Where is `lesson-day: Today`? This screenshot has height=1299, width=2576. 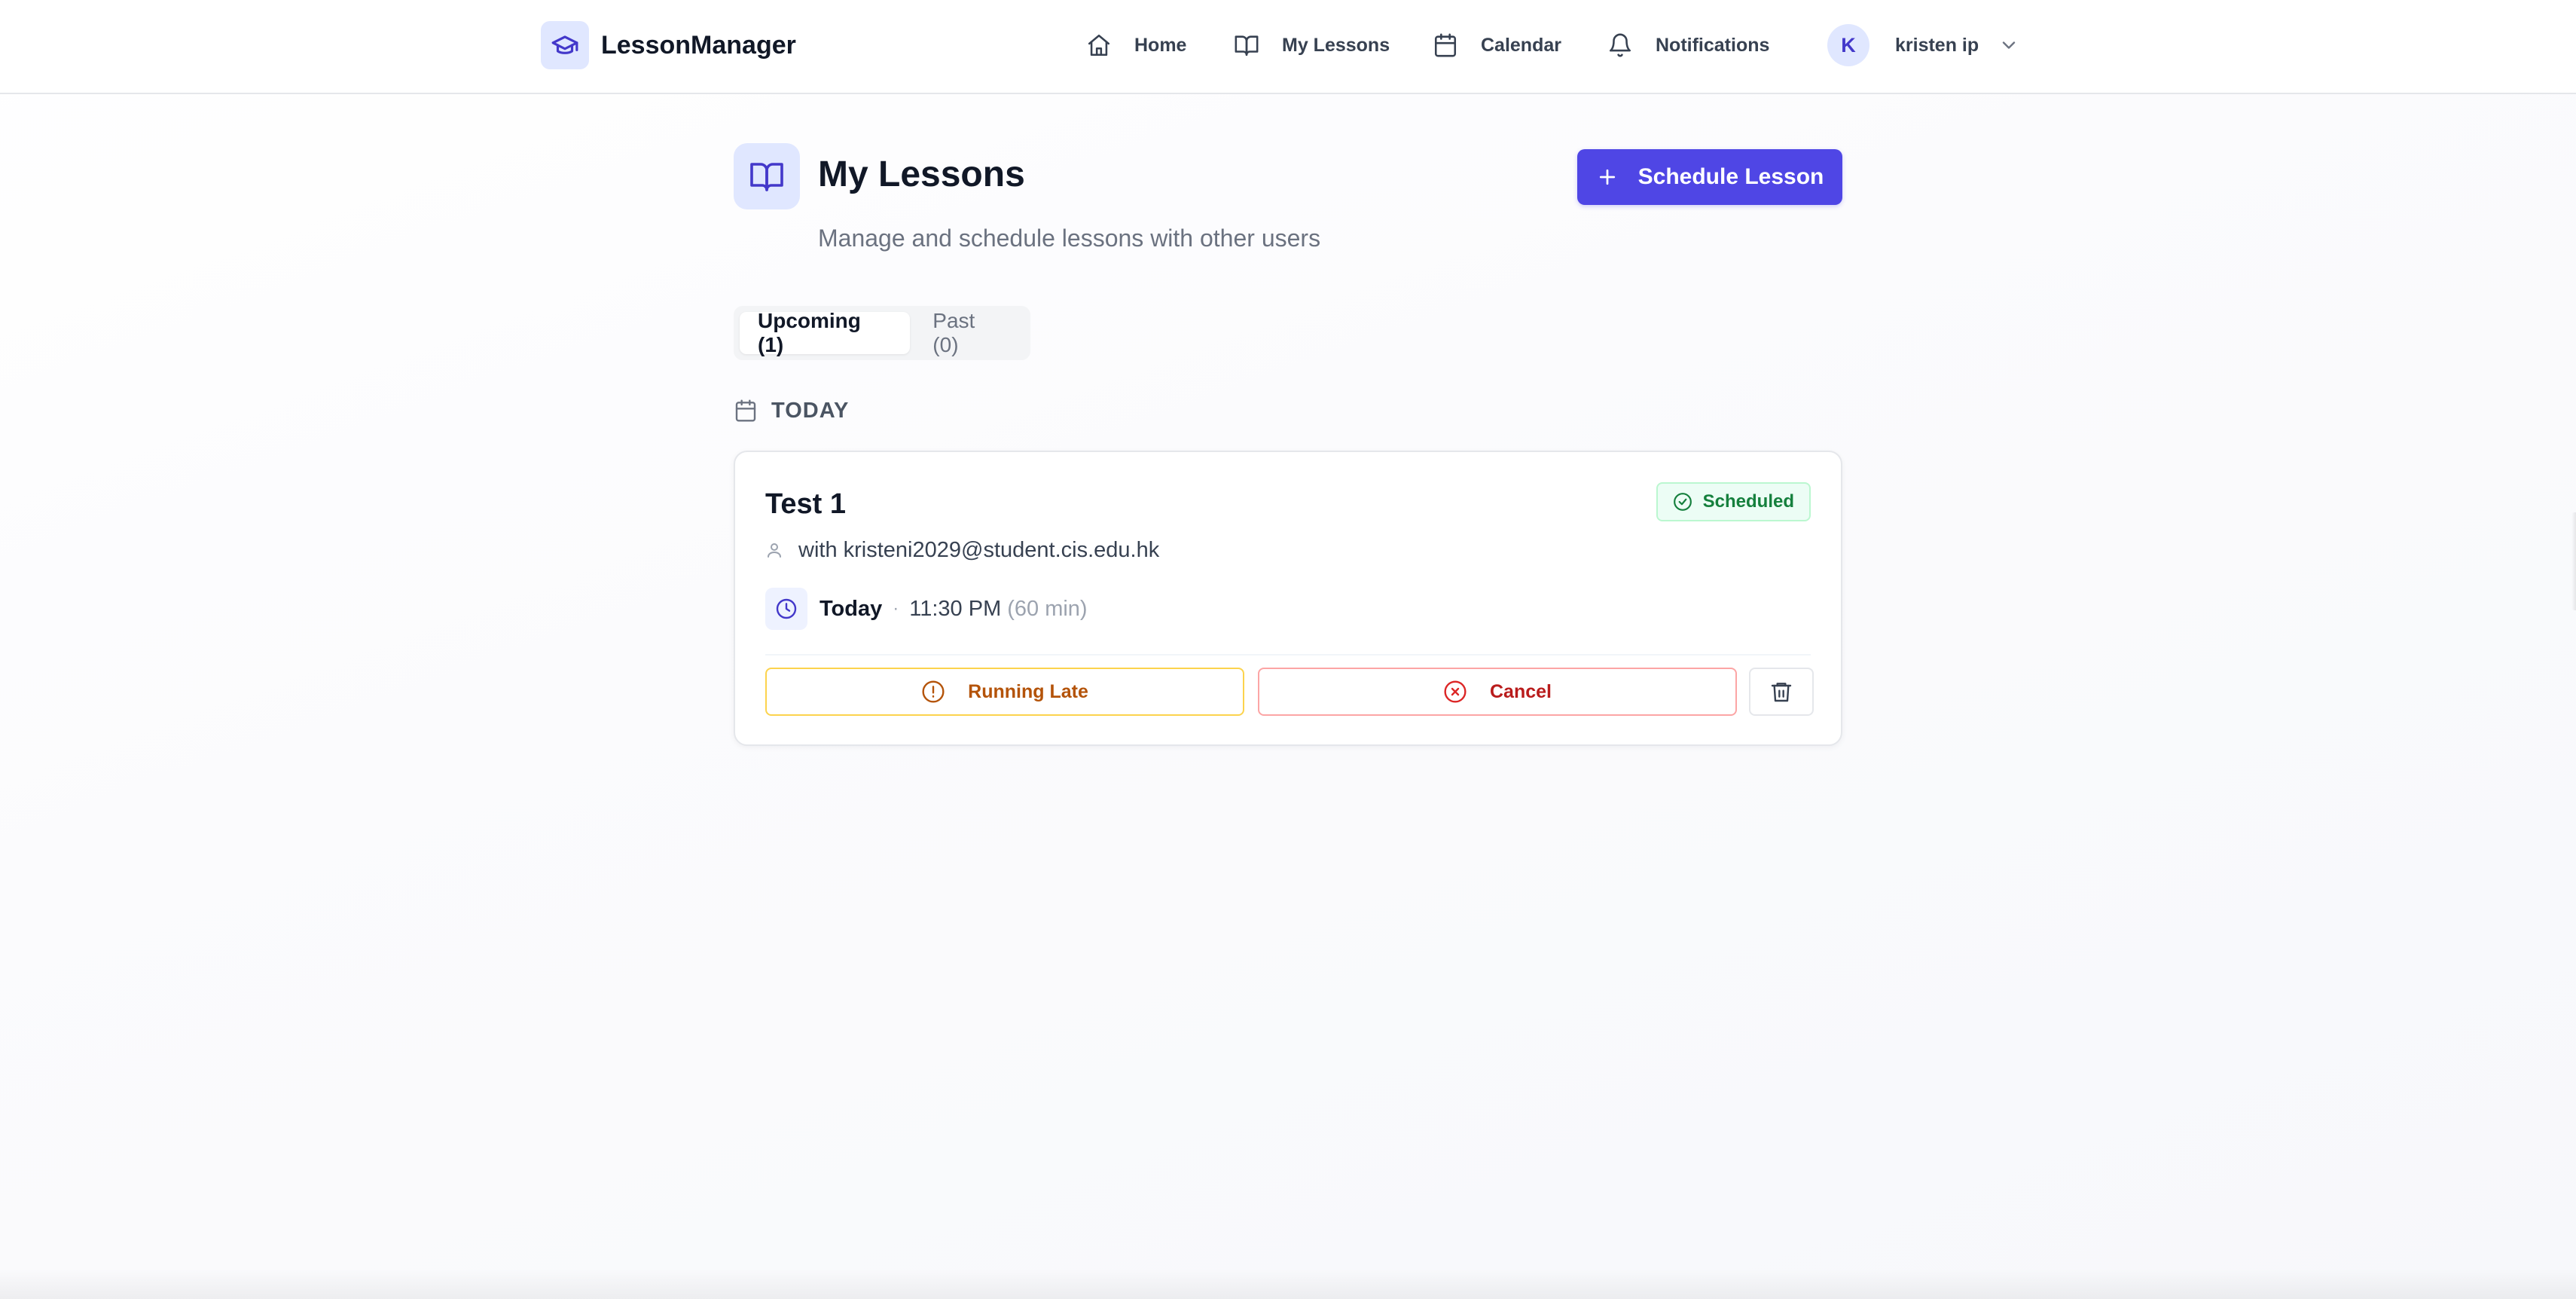 lesson-day: Today is located at coordinates (851, 609).